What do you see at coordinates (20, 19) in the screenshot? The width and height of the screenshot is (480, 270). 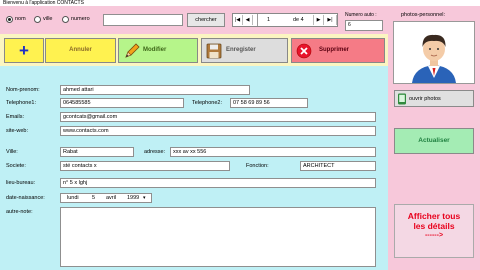 I see `radio-nom-label: nom` at bounding box center [20, 19].